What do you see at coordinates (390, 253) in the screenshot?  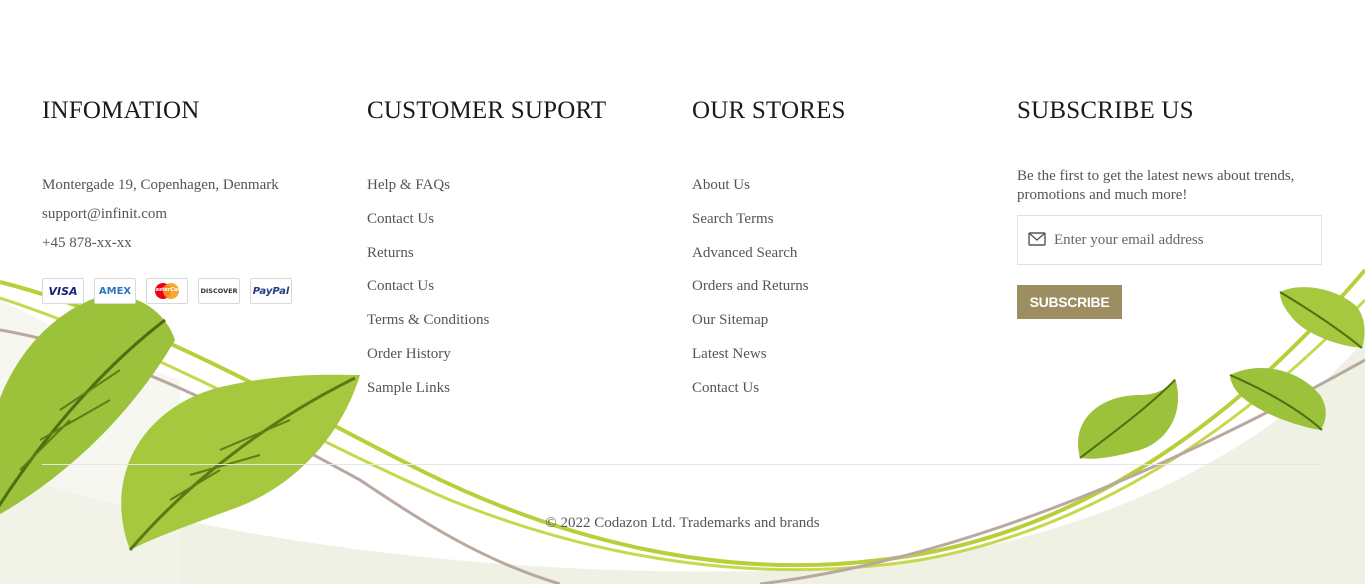 I see `link-returns: Returns` at bounding box center [390, 253].